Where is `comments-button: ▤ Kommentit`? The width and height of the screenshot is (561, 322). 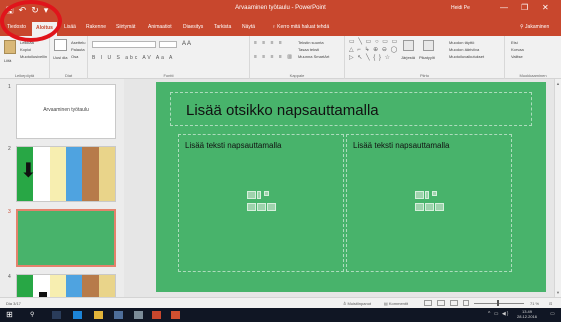
comments-button: ▤ Kommentit is located at coordinates (396, 303).